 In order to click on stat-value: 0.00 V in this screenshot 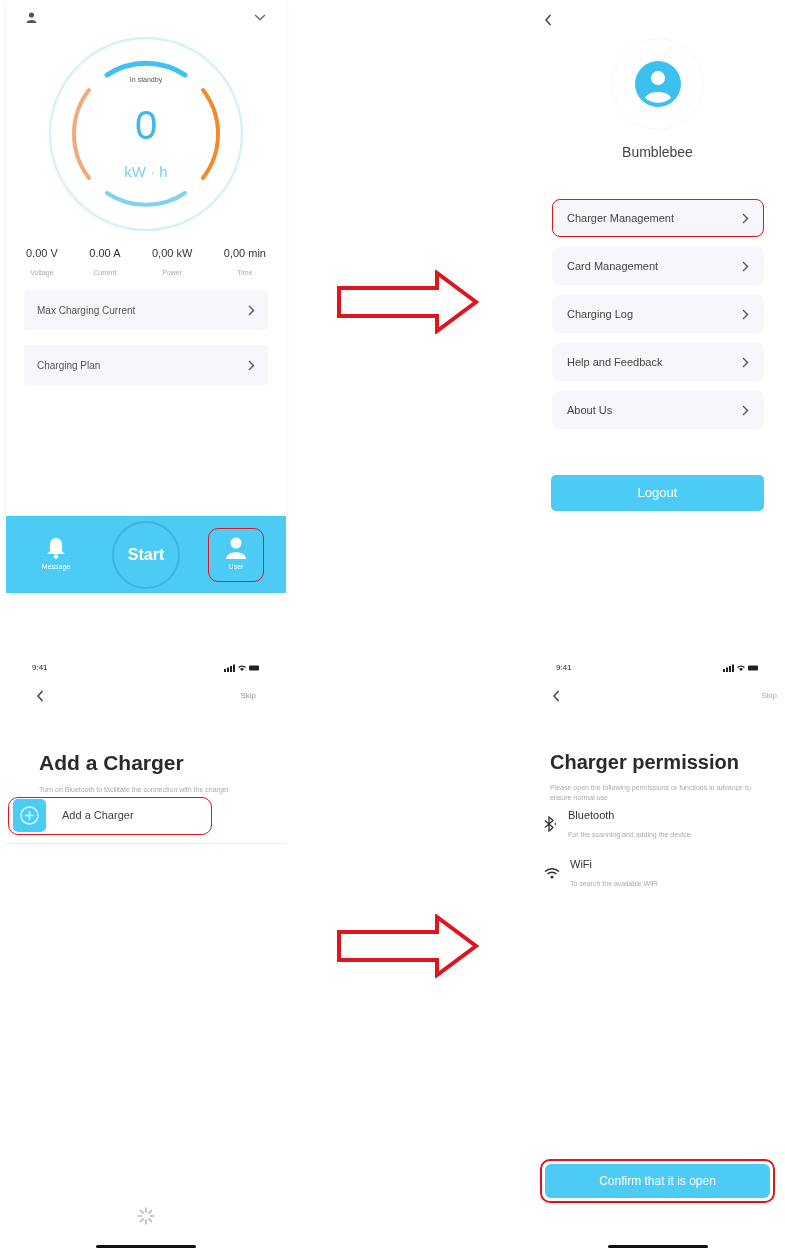, I will do `click(42, 253)`.